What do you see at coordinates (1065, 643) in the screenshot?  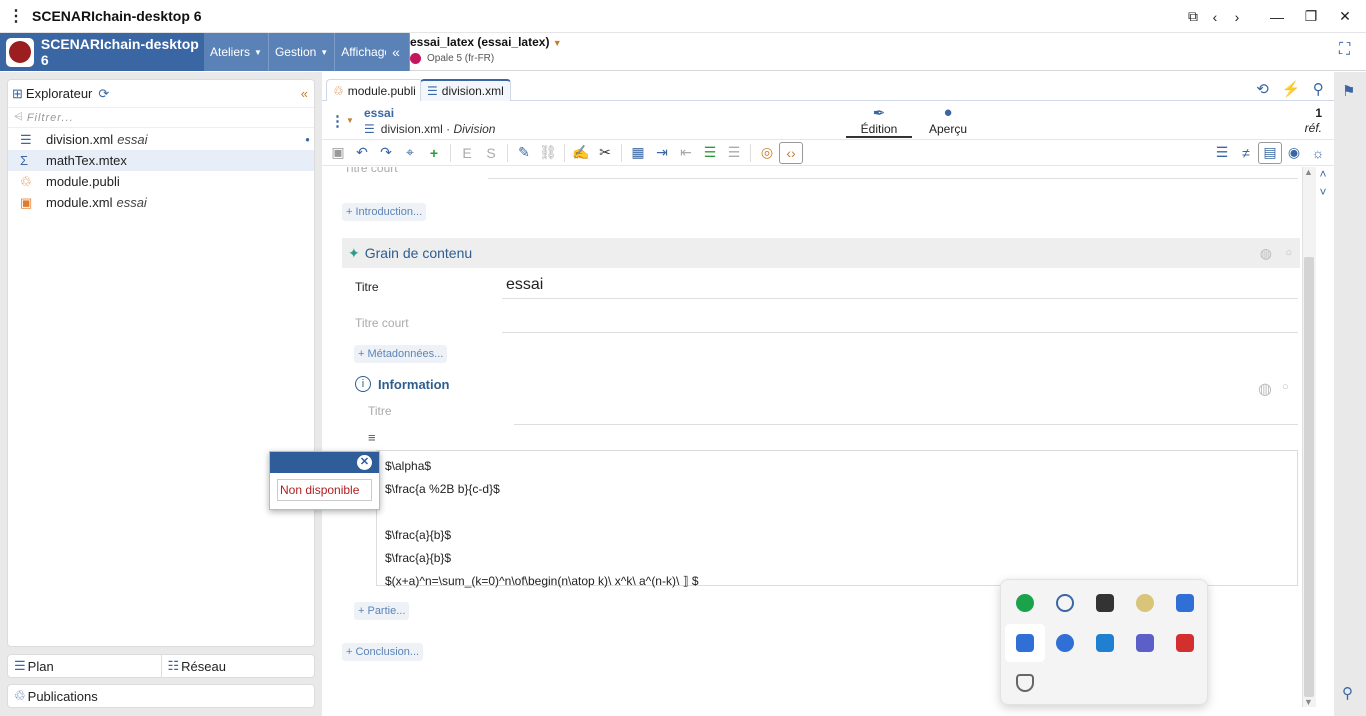 I see `tray-bluetooth-icon` at bounding box center [1065, 643].